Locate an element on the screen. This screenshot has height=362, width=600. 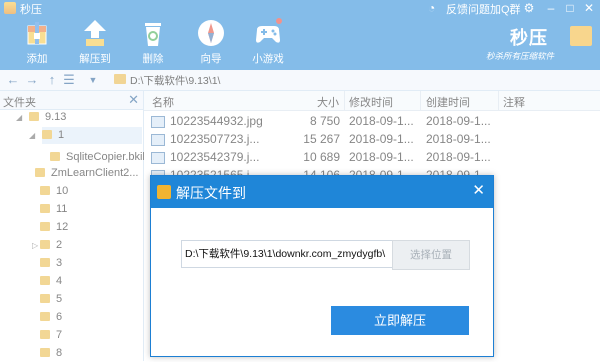
dialog-title-bar: 解压文件到 ✕ is located at coordinates (322, 192).